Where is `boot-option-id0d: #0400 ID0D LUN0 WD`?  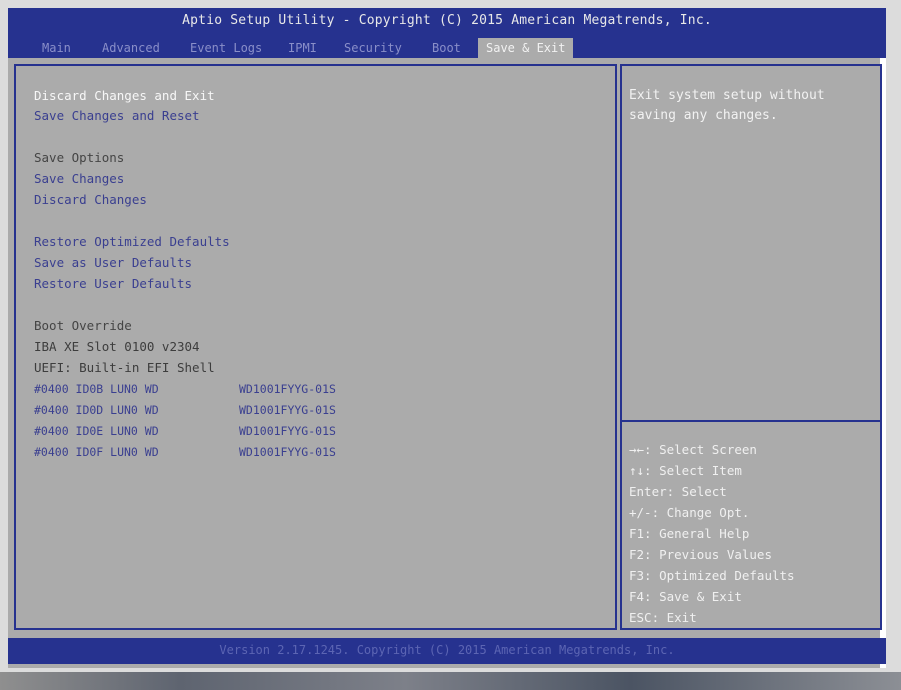
boot-option-id0d: #0400 ID0D LUN0 WD is located at coordinates (96, 410).